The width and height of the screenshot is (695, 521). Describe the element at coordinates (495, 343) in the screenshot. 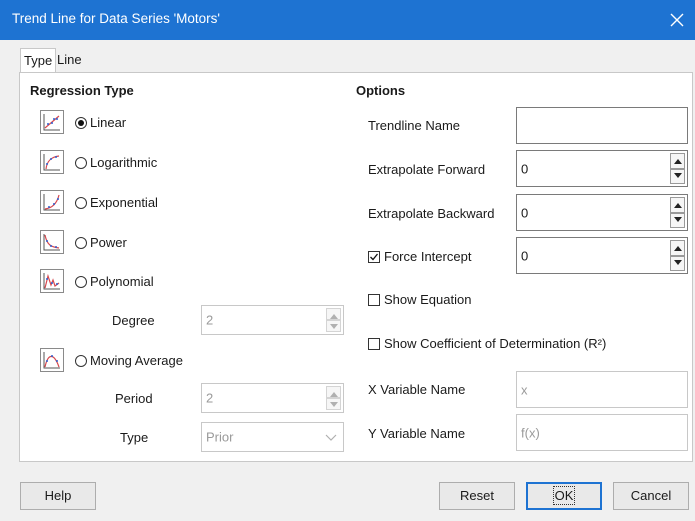

I see `show-coefficient-label: Show Coefficient of Determination (R²)` at that location.